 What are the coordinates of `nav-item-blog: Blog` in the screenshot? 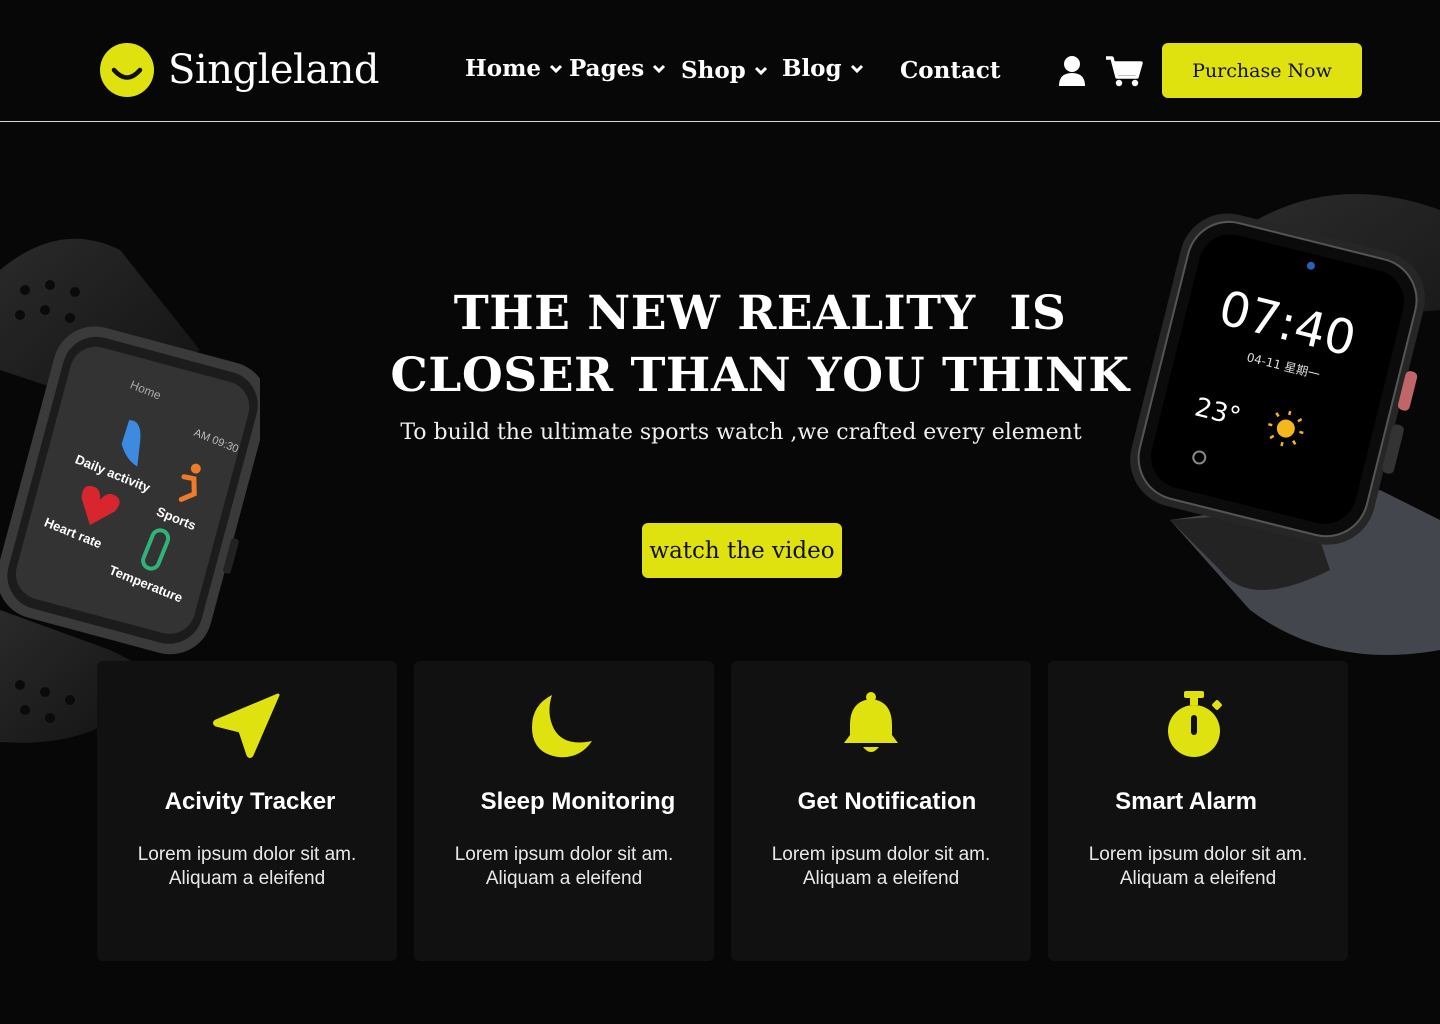 It's located at (823, 68).